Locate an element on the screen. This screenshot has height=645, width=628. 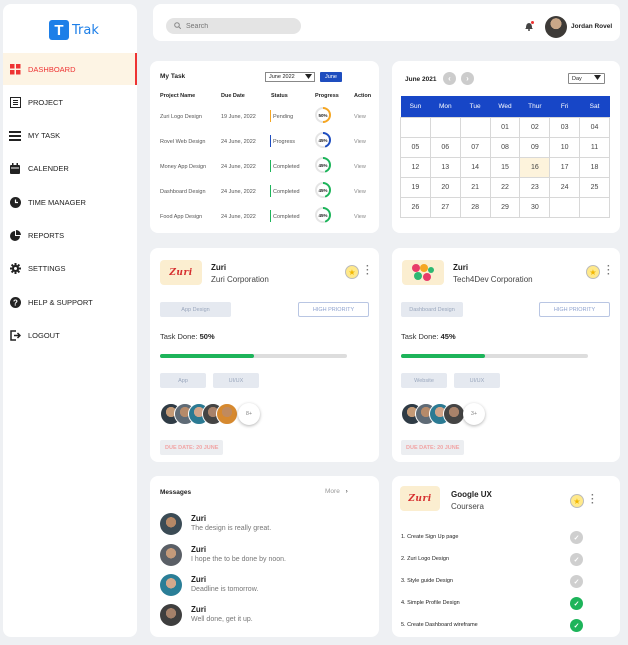
calendar-day: 02 is located at coordinates (535, 127).